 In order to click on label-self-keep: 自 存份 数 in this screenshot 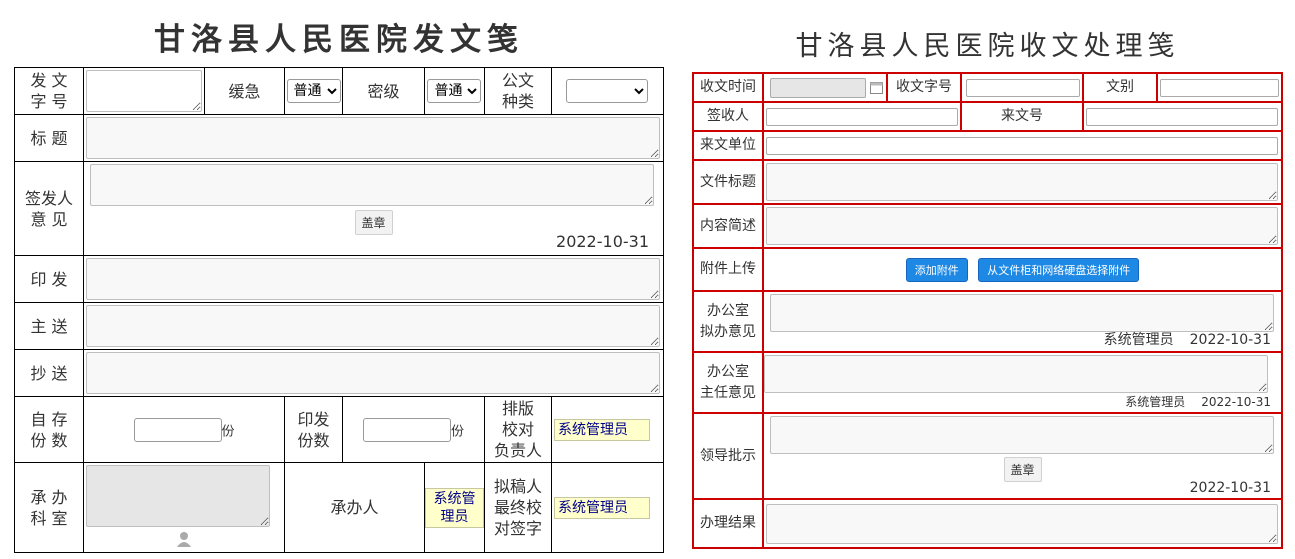, I will do `click(49, 429)`.